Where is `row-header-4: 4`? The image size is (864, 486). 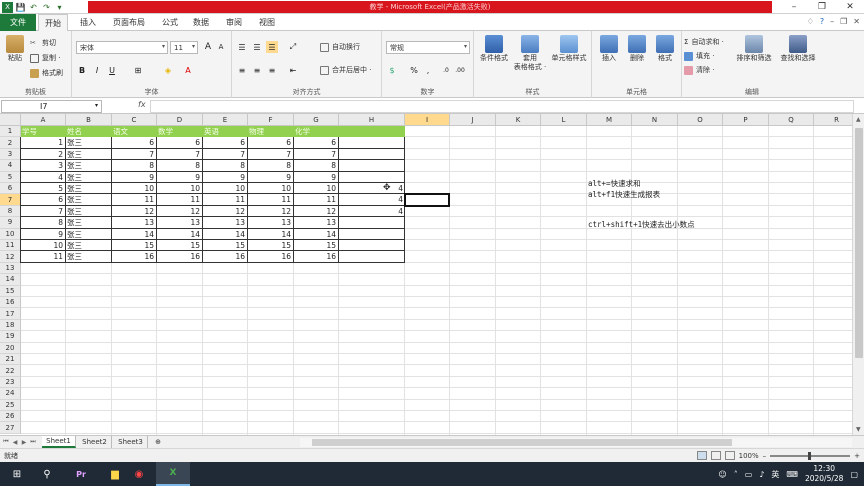 row-header-4: 4 is located at coordinates (10, 166).